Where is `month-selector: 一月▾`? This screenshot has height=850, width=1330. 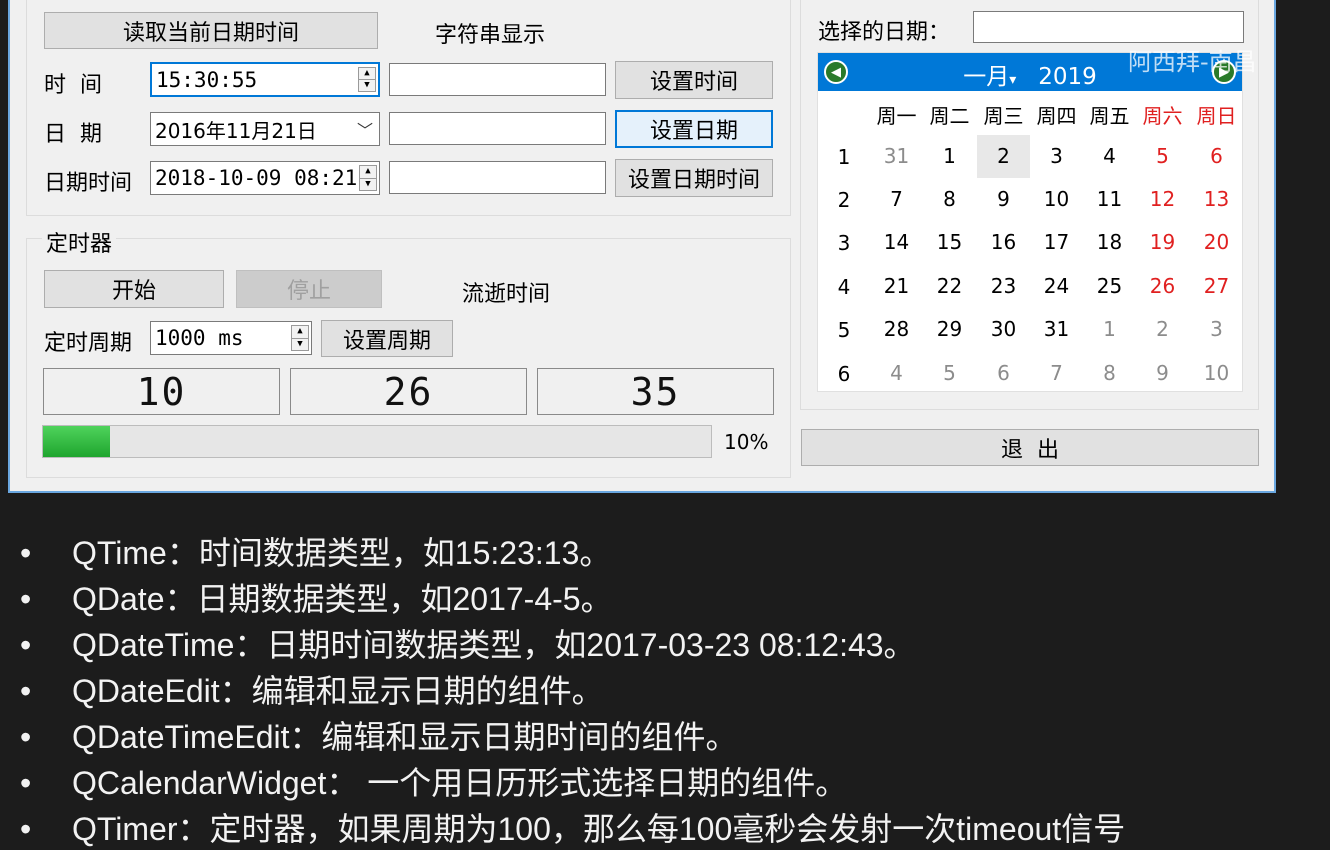
month-selector: 一月▾ is located at coordinates (989, 77).